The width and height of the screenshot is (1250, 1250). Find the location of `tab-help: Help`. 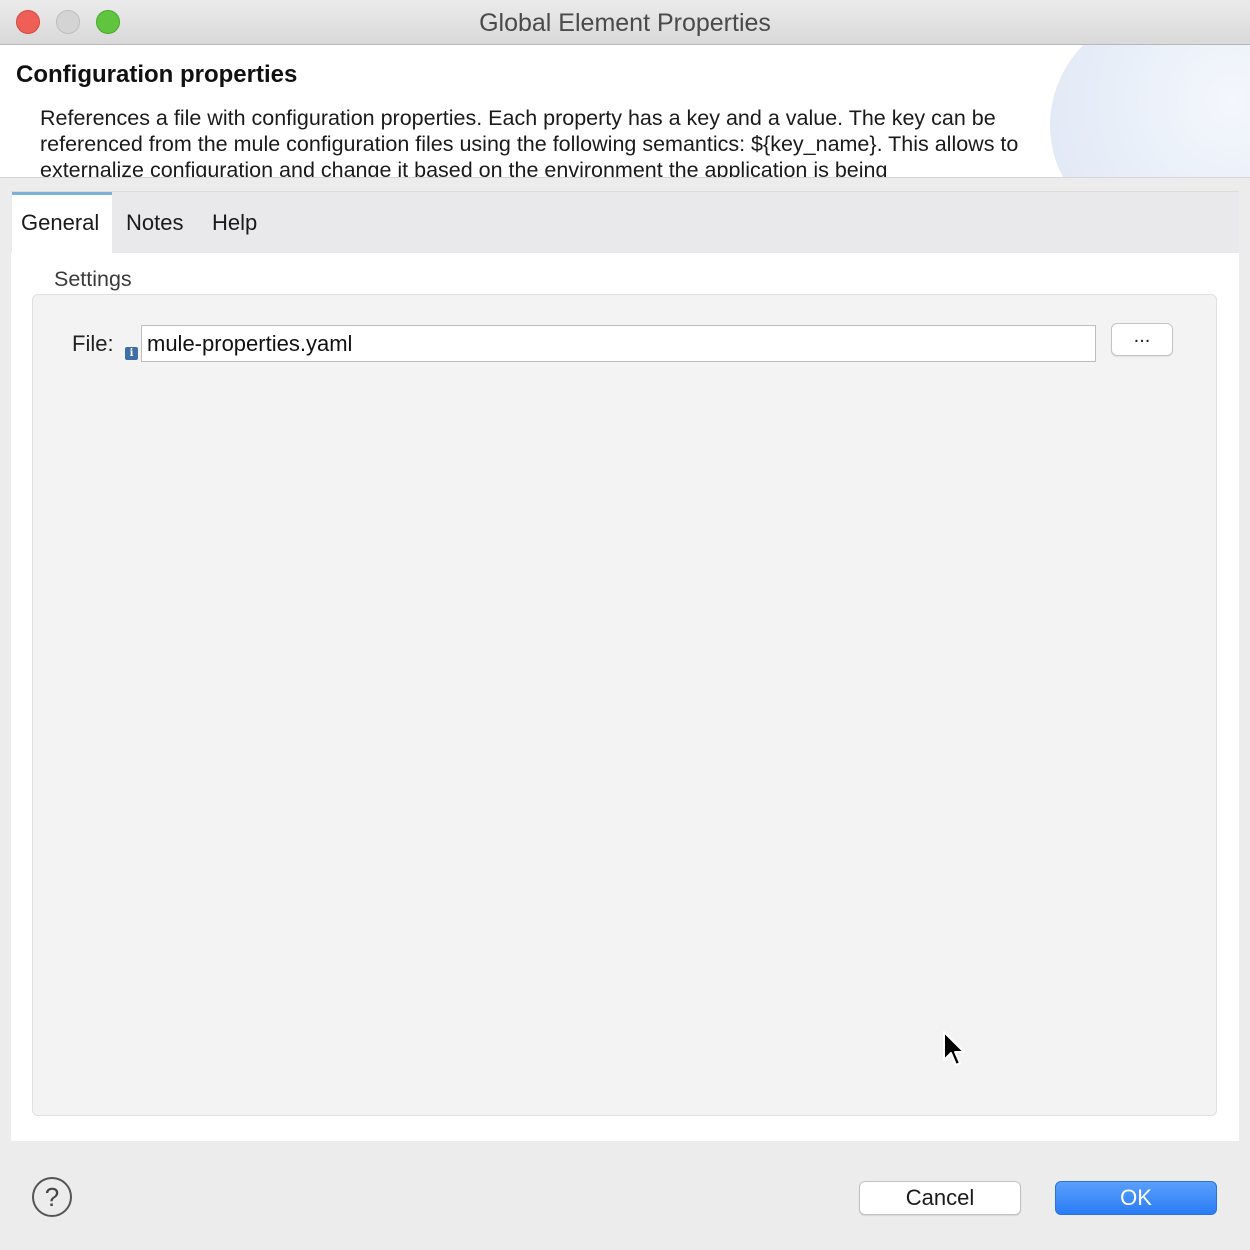

tab-help: Help is located at coordinates (234, 222).